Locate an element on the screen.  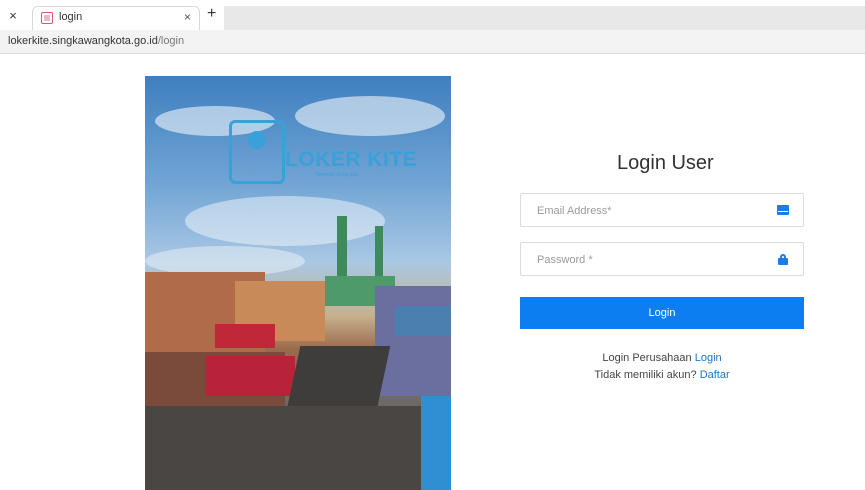
favicon-icon is located at coordinates (47, 18).